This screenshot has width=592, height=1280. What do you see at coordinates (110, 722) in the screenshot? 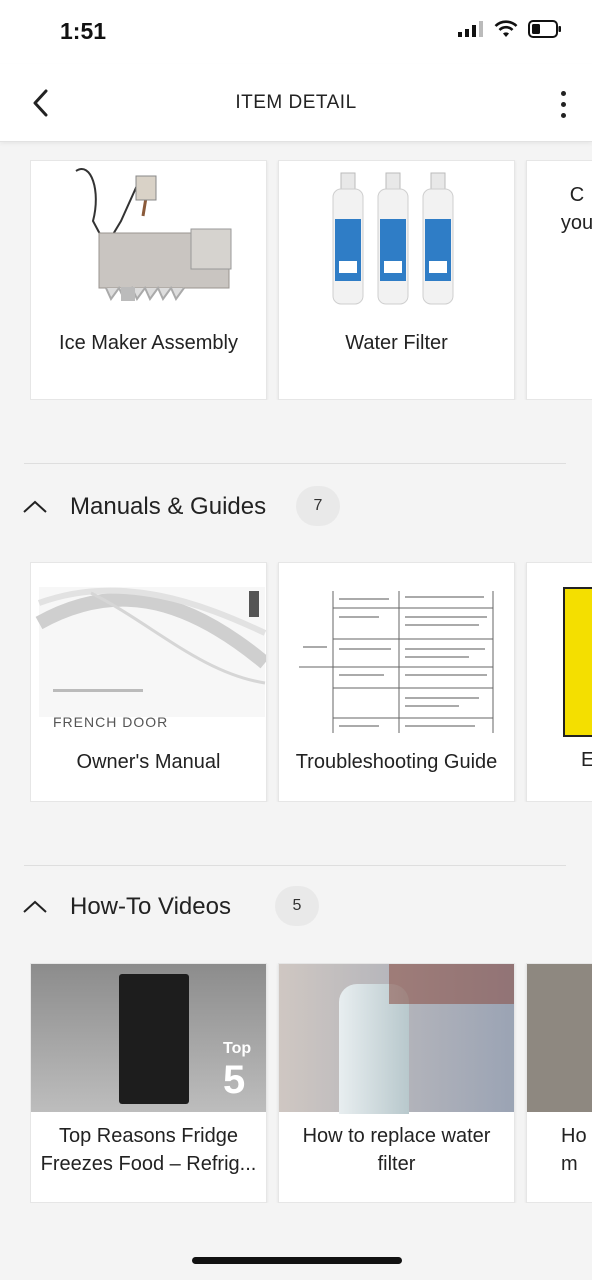
I see `manual-cover-text: FRENCH DOOR` at bounding box center [110, 722].